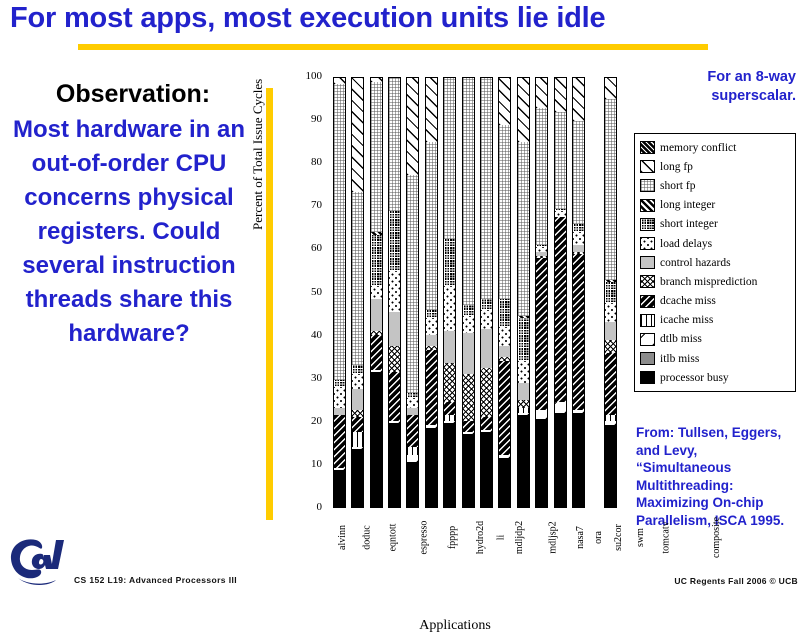 The width and height of the screenshot is (800, 634). Describe the element at coordinates (715, 339) in the screenshot. I see `legend-item: dtlb miss` at that location.